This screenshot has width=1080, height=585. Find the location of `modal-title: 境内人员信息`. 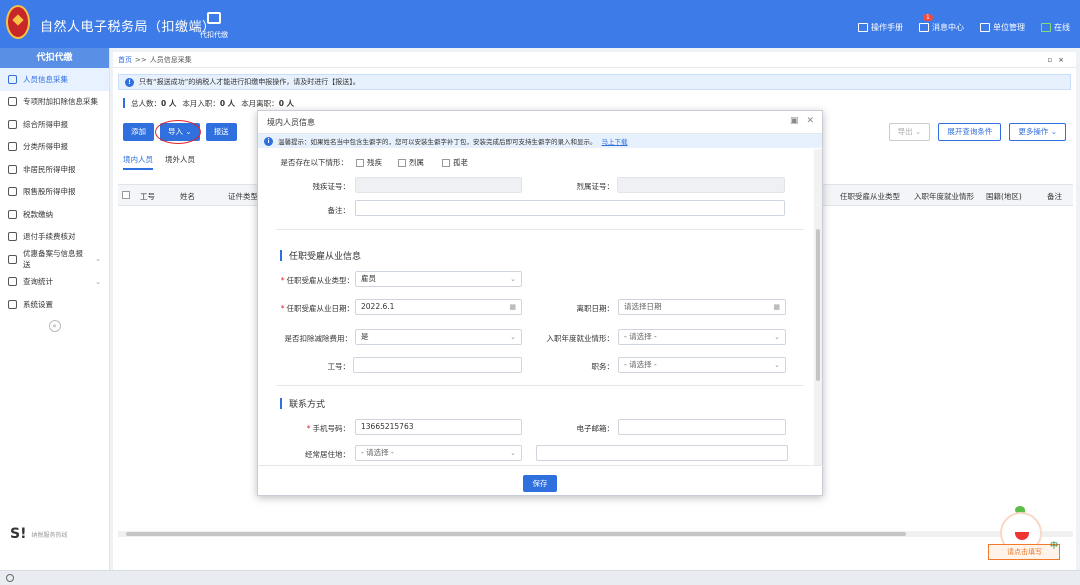

modal-title: 境内人员信息 is located at coordinates (540, 122).